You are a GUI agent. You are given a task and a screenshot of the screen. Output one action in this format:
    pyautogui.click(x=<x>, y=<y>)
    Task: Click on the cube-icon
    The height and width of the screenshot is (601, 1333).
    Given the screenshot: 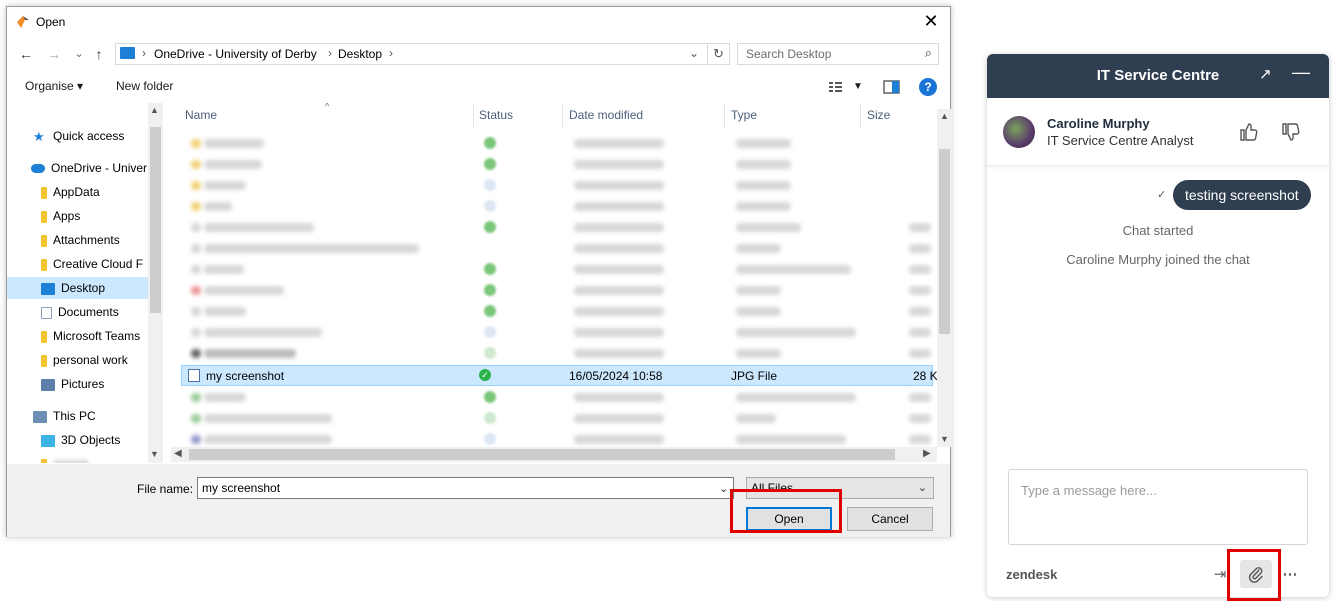 What is the action you would take?
    pyautogui.click(x=48, y=440)
    